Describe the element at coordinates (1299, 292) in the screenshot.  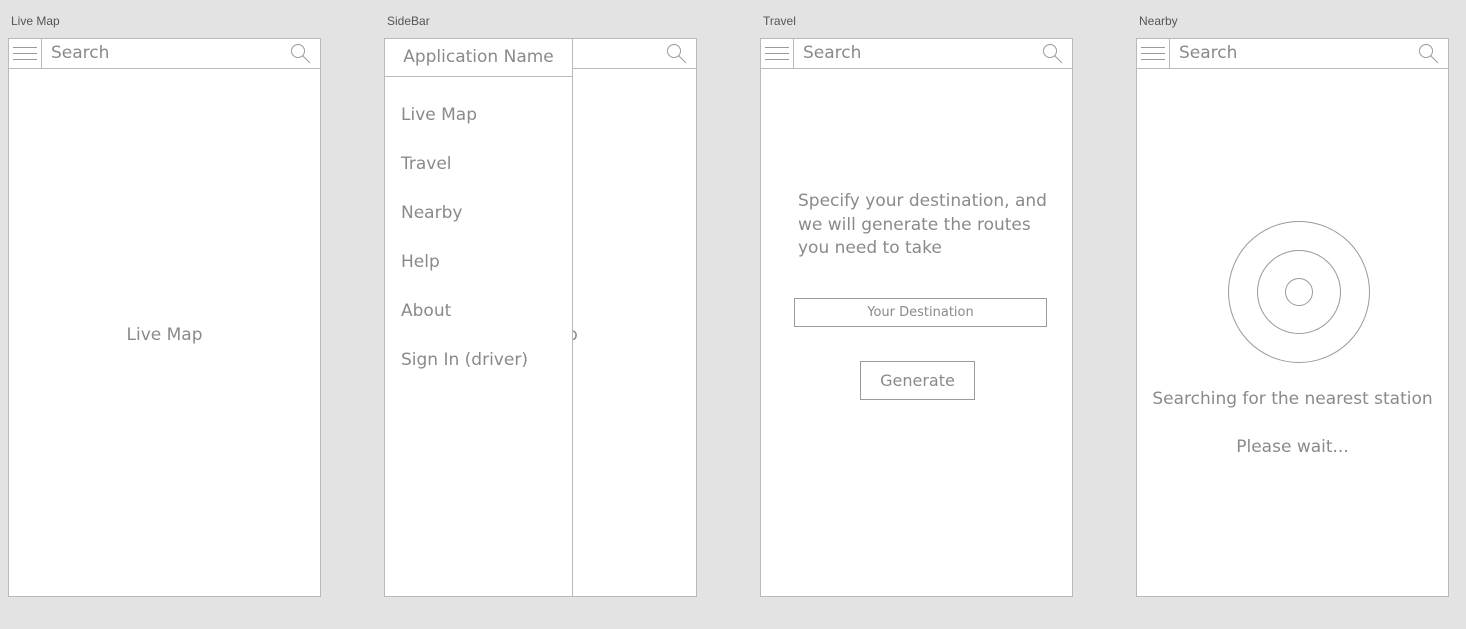
I see `radar-icon` at that location.